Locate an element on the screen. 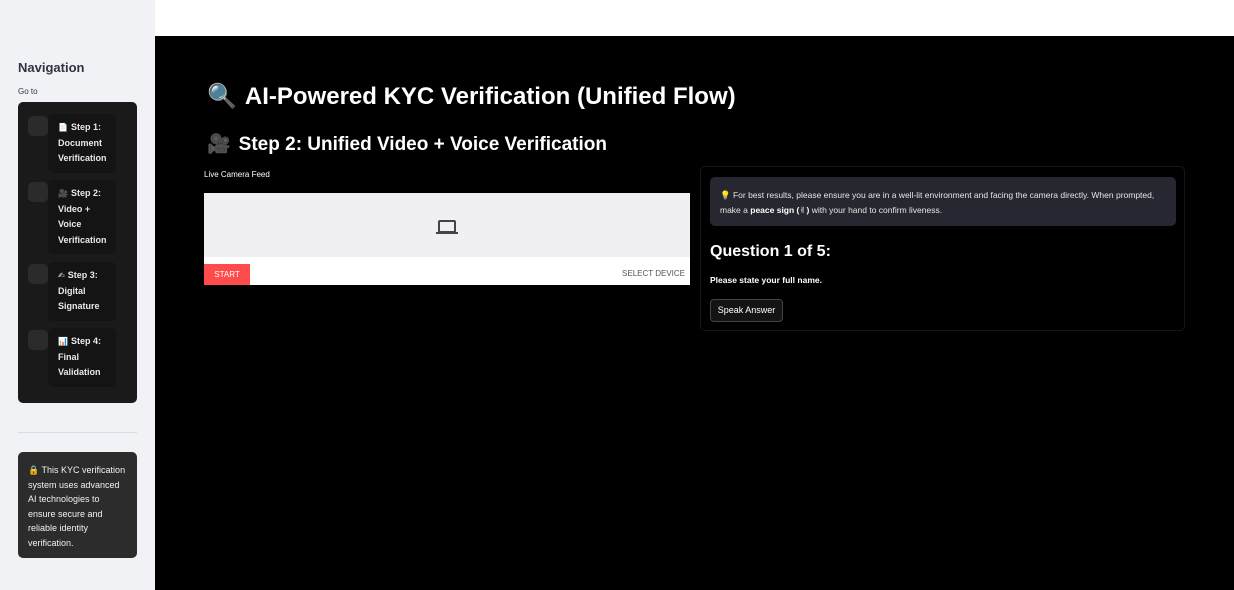 This screenshot has height=590, width=1234. document-icon: 📄 is located at coordinates (63, 127).